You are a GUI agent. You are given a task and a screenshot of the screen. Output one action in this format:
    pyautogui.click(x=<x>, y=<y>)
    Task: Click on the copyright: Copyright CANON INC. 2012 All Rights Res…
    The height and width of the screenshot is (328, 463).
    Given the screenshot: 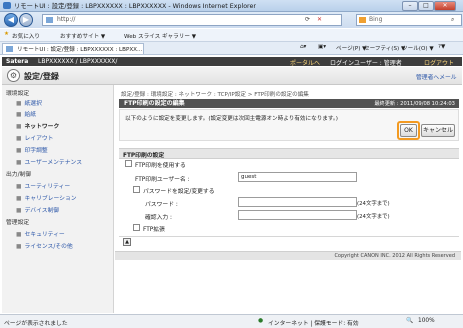 What is the action you would take?
    pyautogui.click(x=394, y=256)
    